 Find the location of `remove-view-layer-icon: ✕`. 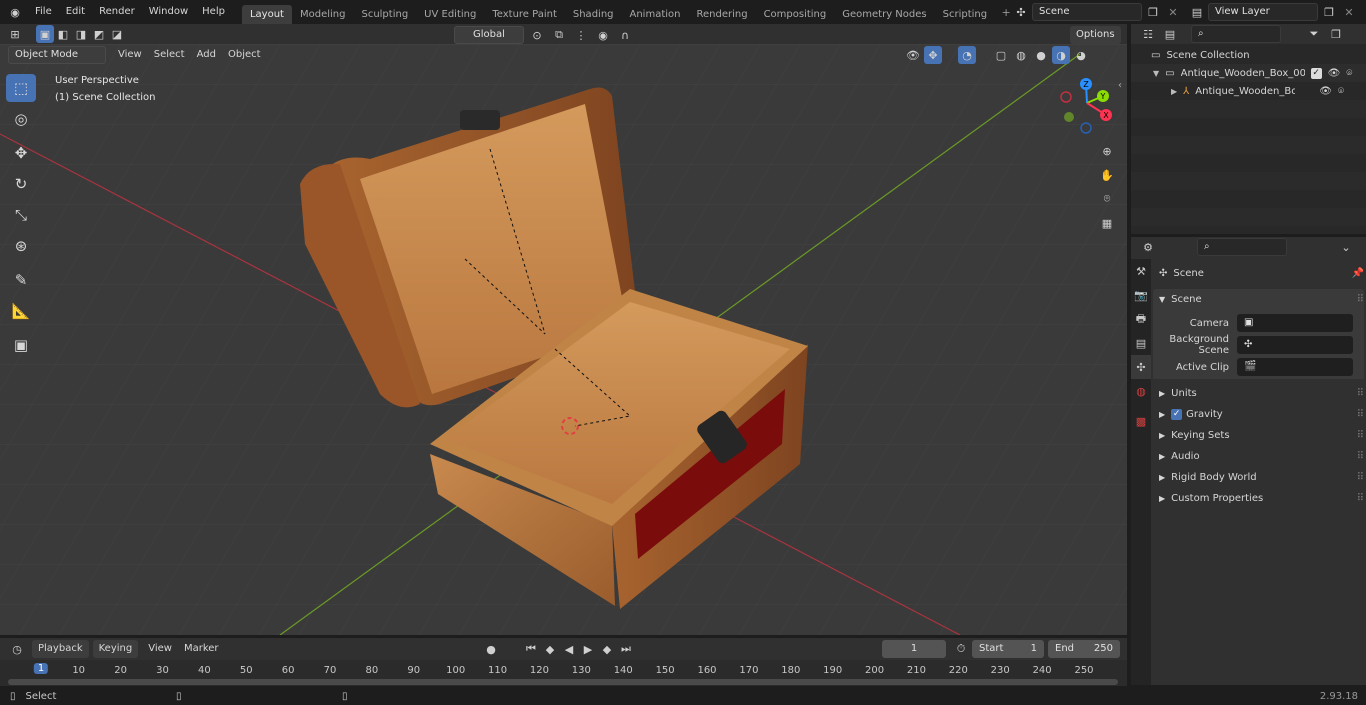

remove-view-layer-icon: ✕ is located at coordinates (1349, 12).